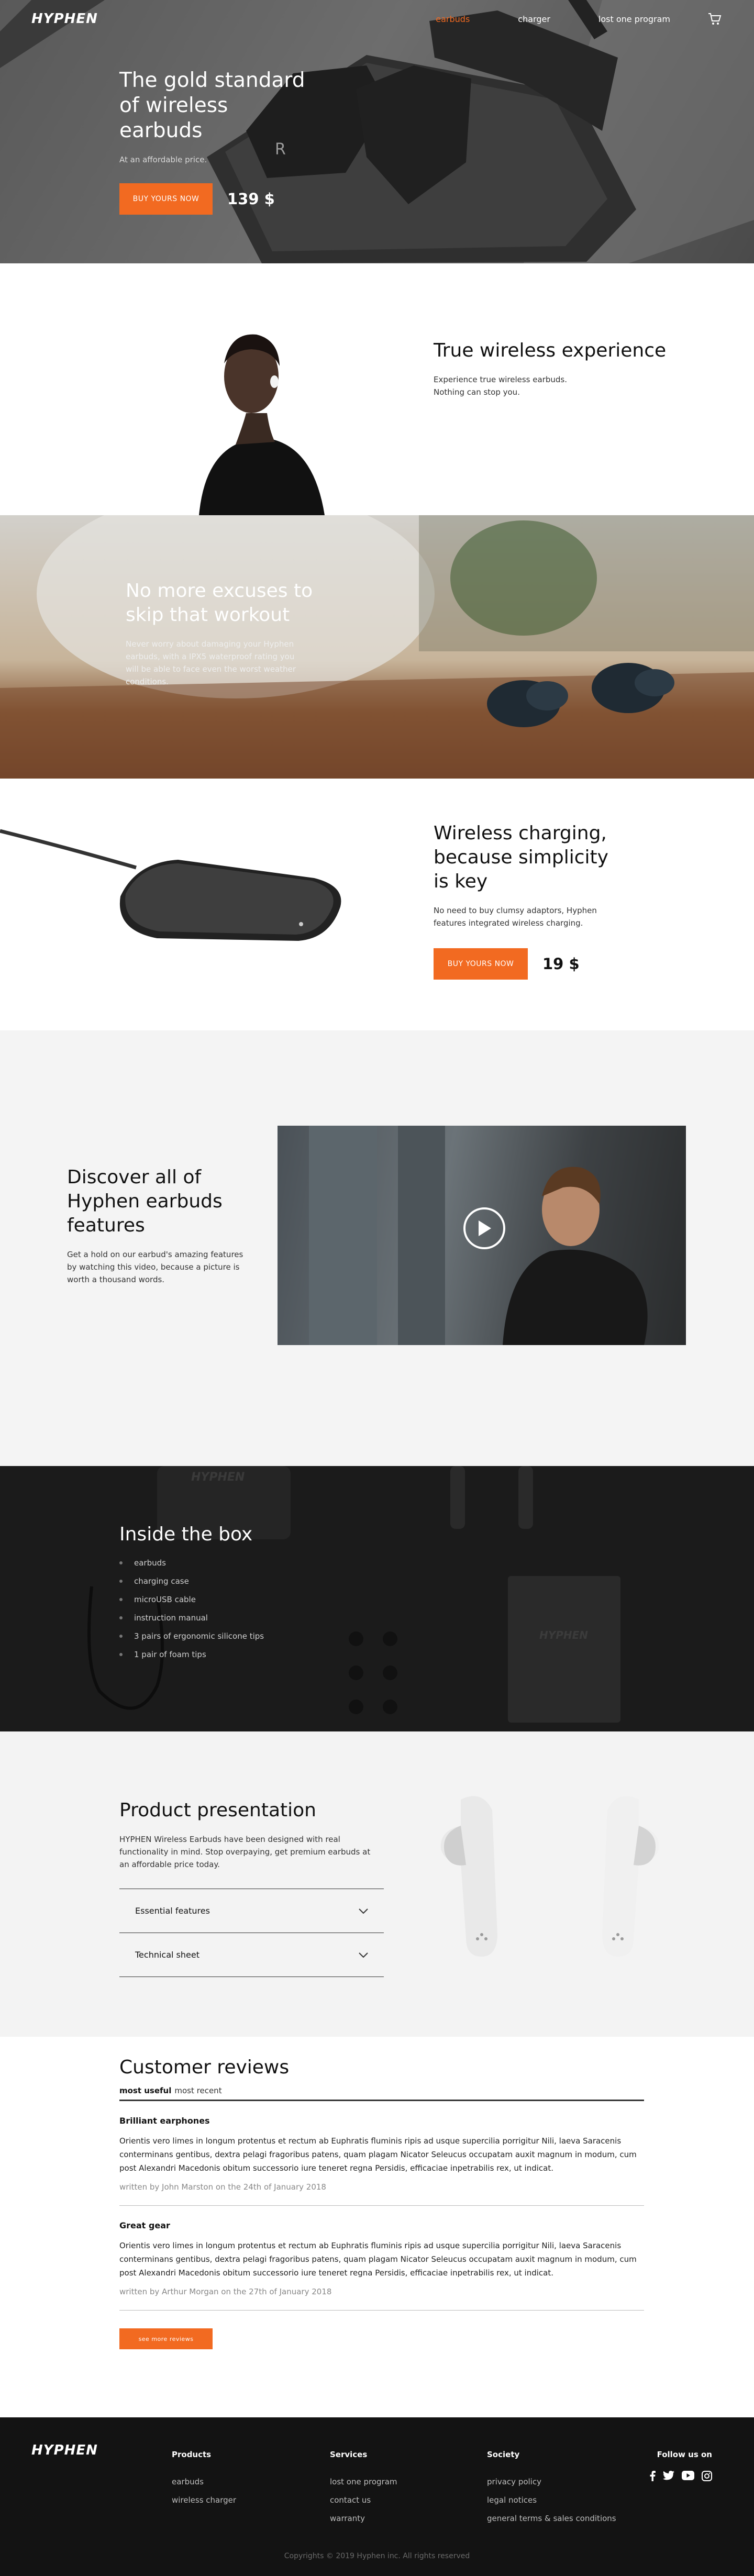  Describe the element at coordinates (549, 1876) in the screenshot. I see `white-earbuds-image` at that location.